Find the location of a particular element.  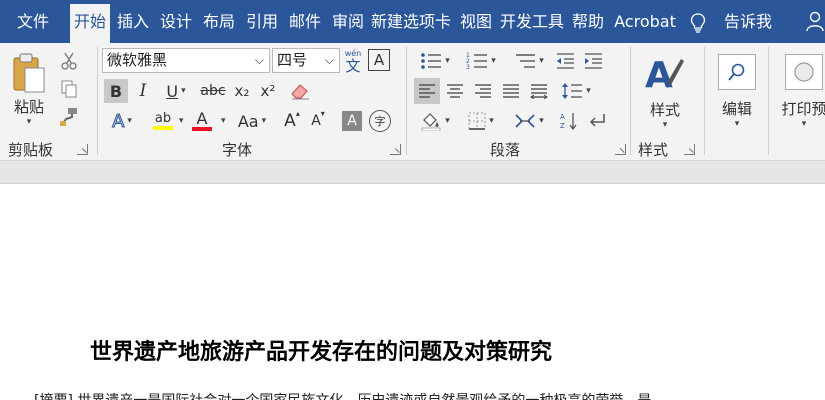

shrink-font-icon: A is located at coordinates (316, 121).